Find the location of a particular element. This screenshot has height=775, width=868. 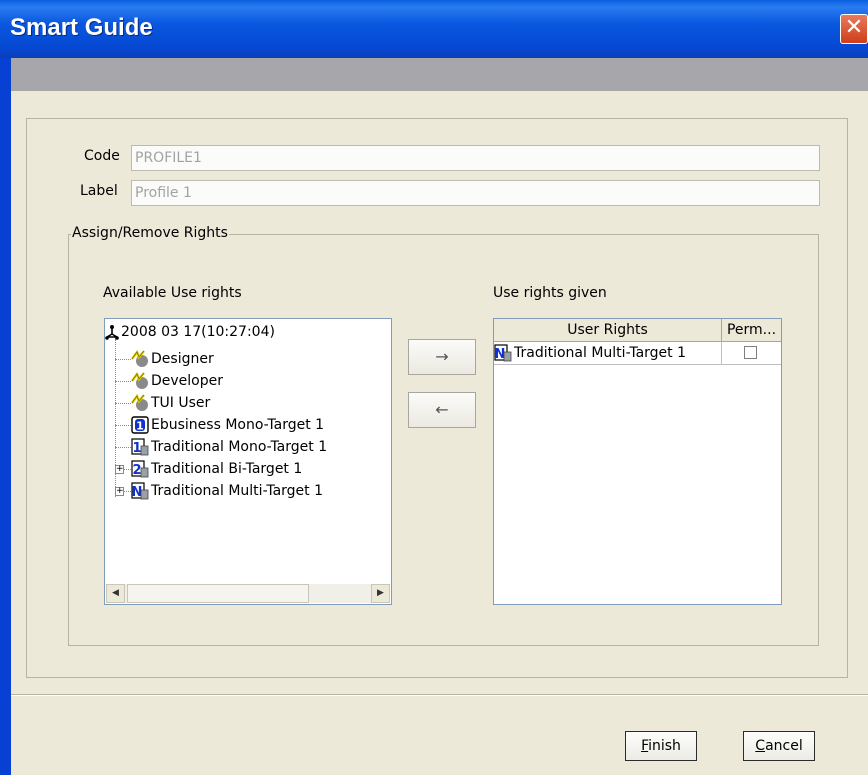

tree-item-traditional-multi-target: N Traditional Multi-Target 1 is located at coordinates (227, 491).